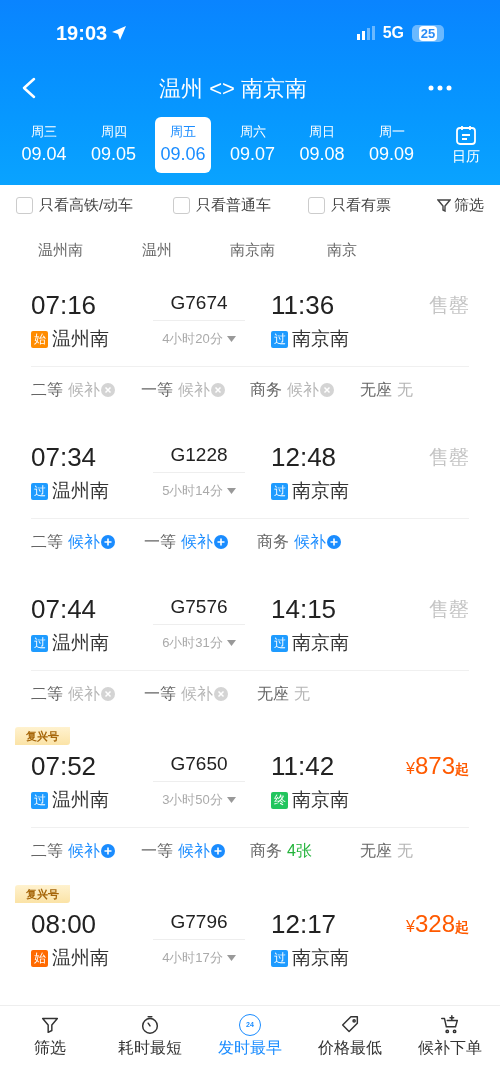 The width and height of the screenshot is (500, 1069). Describe the element at coordinates (350, 1037) in the screenshot. I see `sort-tab: 价格最低` at that location.